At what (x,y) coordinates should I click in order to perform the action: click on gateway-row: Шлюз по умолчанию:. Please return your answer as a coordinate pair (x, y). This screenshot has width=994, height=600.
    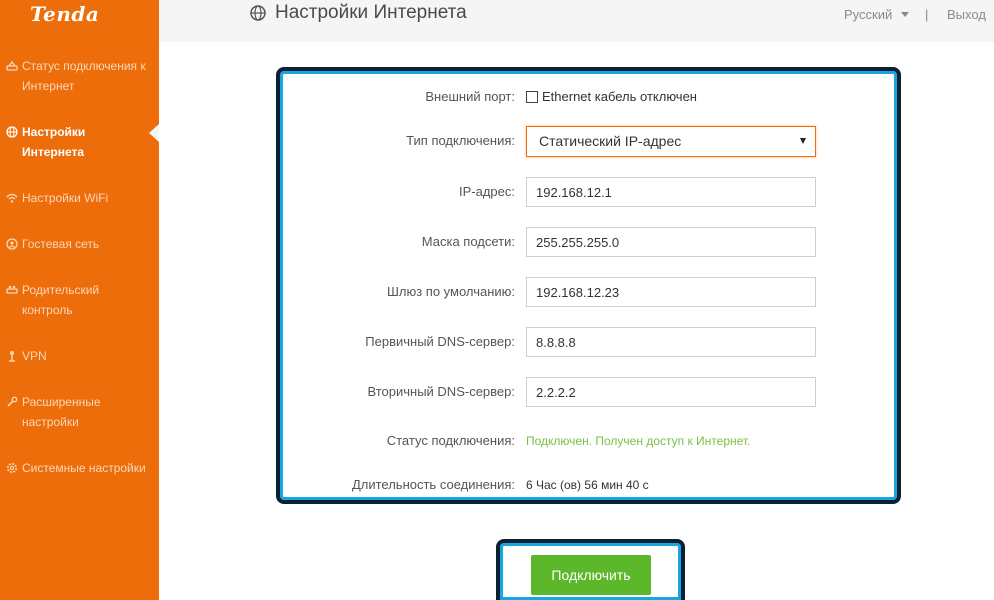
    Looking at the image, I should click on (497, 292).